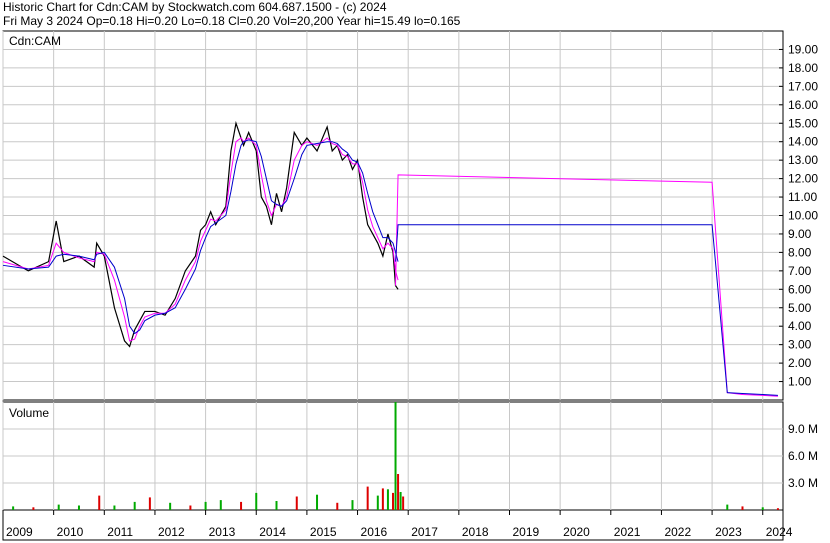 This screenshot has height=543, width=830. What do you see at coordinates (779, 532) in the screenshot?
I see `year-tick-label: 2024` at bounding box center [779, 532].